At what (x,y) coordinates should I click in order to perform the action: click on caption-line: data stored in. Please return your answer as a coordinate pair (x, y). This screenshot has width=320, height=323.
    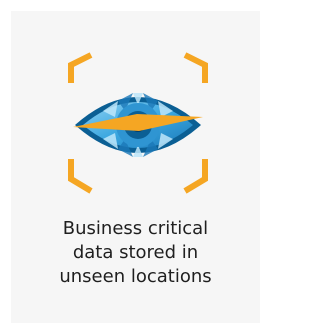
    Looking at the image, I should click on (135, 252).